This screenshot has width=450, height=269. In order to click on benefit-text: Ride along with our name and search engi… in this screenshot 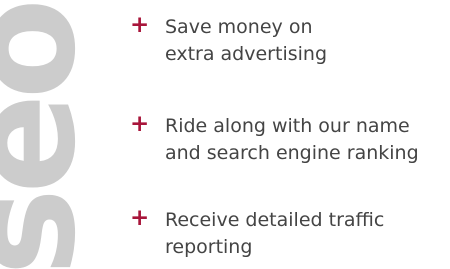, I will do `click(292, 139)`.